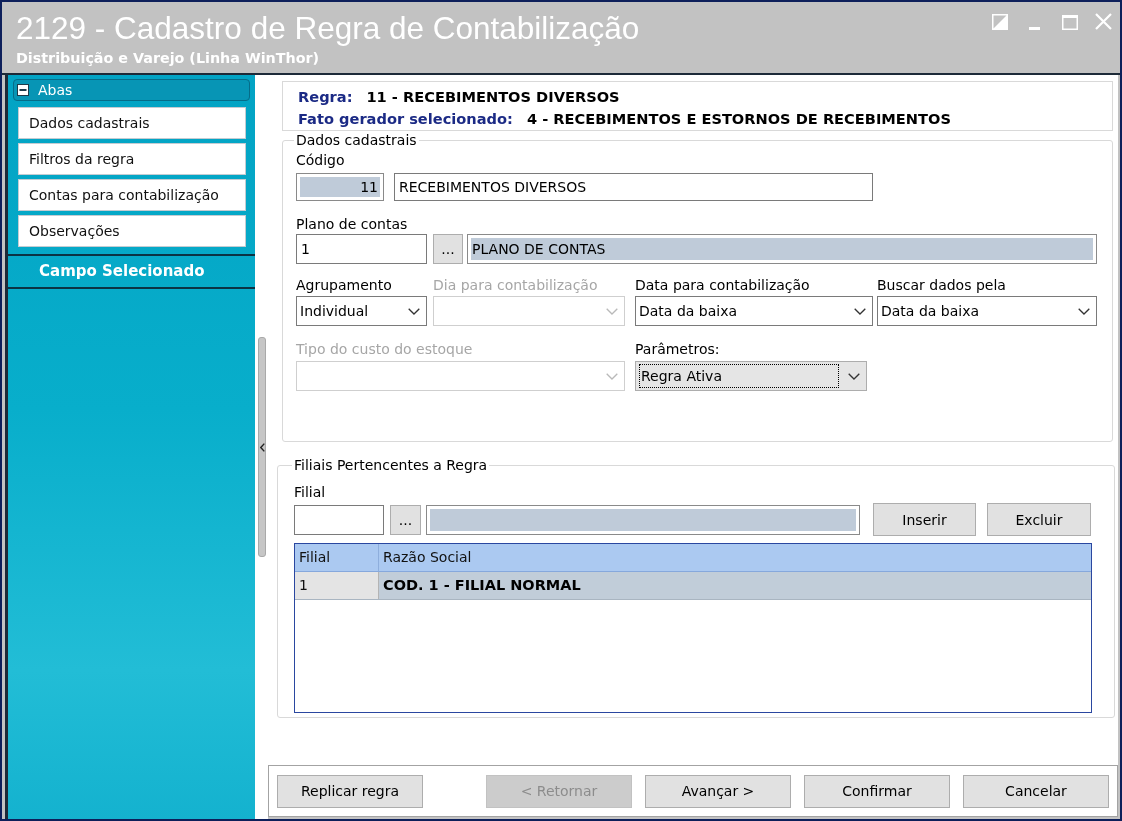  I want to click on maximize-icon, so click(1070, 22).